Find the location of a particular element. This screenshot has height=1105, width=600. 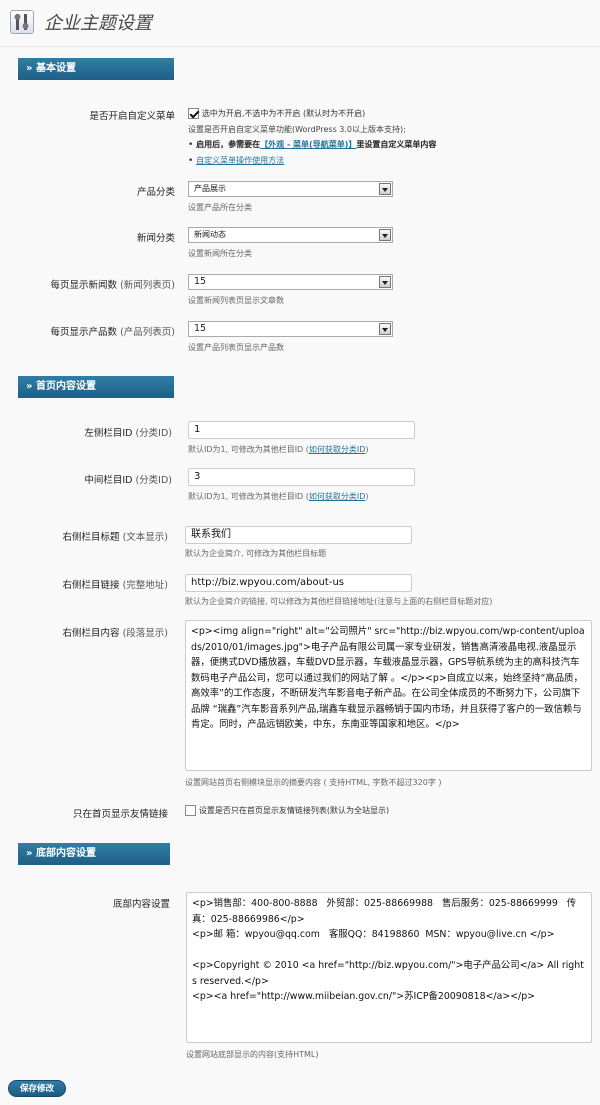

products-per-page-desc: 设置产品列表页显示产品数 is located at coordinates (236, 347).